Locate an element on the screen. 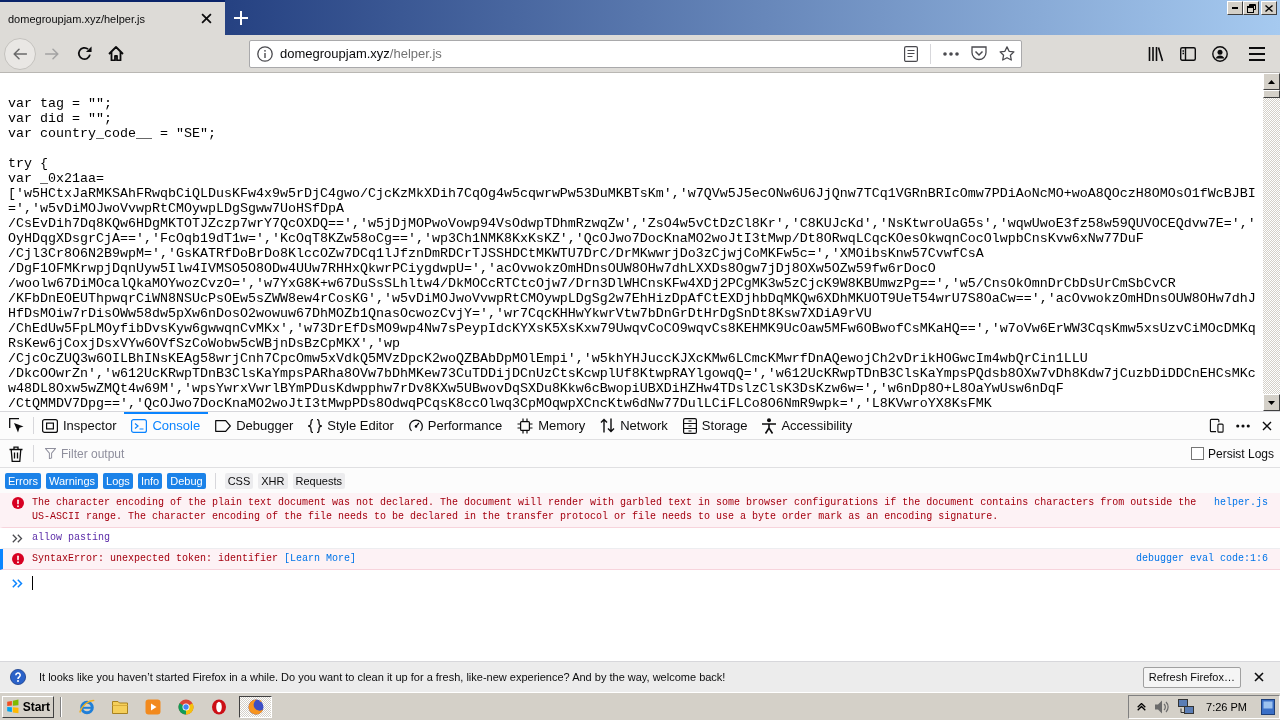 The width and height of the screenshot is (1280, 720). back-arrow-icon is located at coordinates (20, 53).